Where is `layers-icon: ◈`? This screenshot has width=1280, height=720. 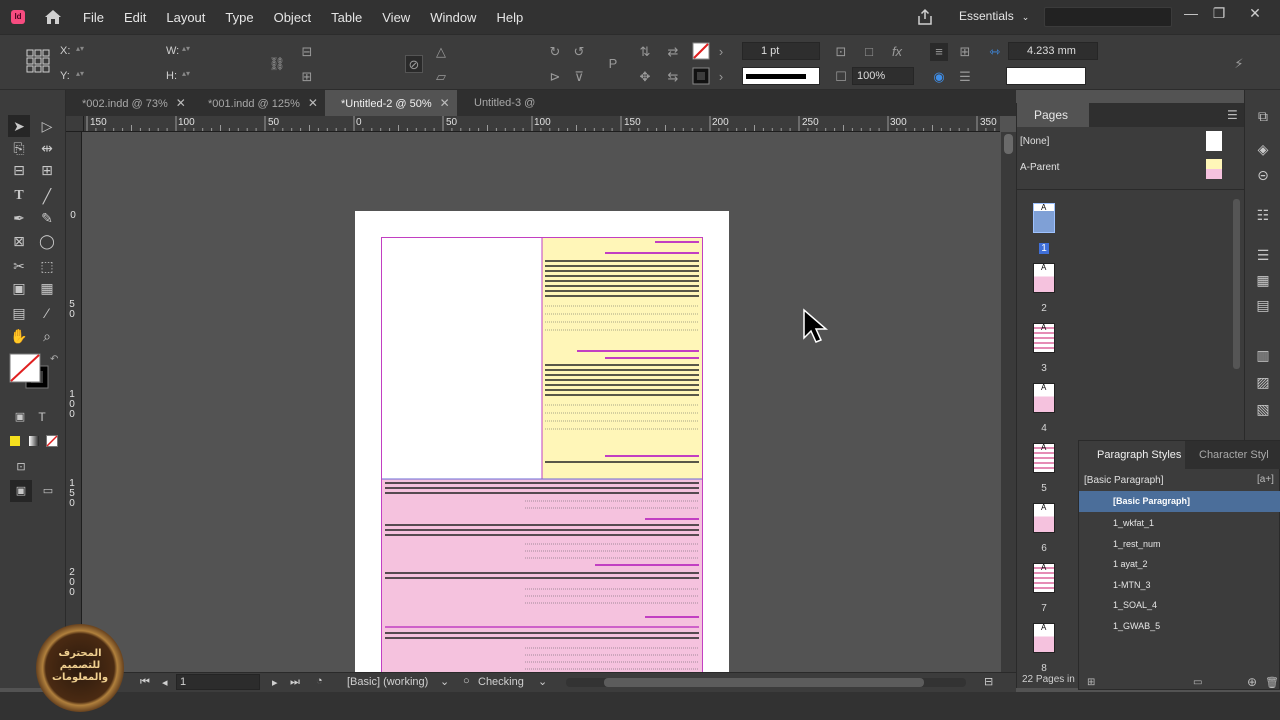 layers-icon: ◈ is located at coordinates (1263, 149).